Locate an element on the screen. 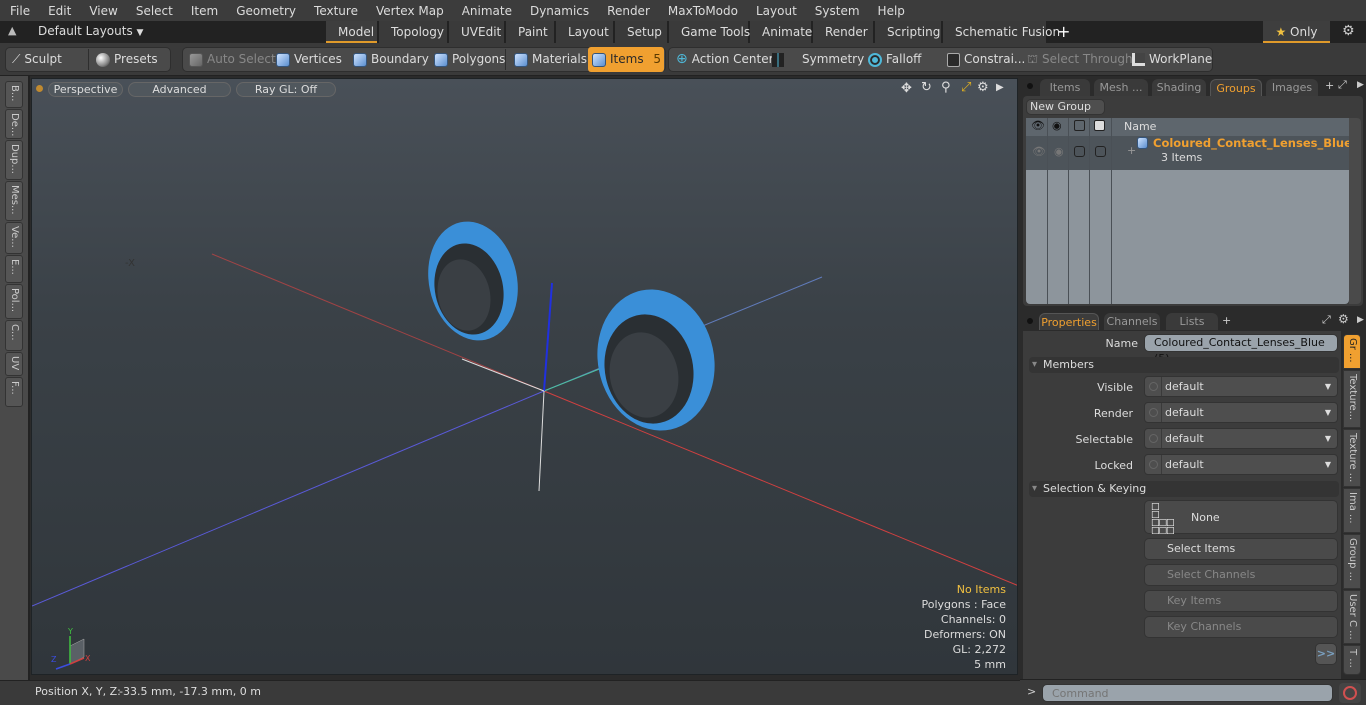  tab-items: Items is located at coordinates (1065, 87).